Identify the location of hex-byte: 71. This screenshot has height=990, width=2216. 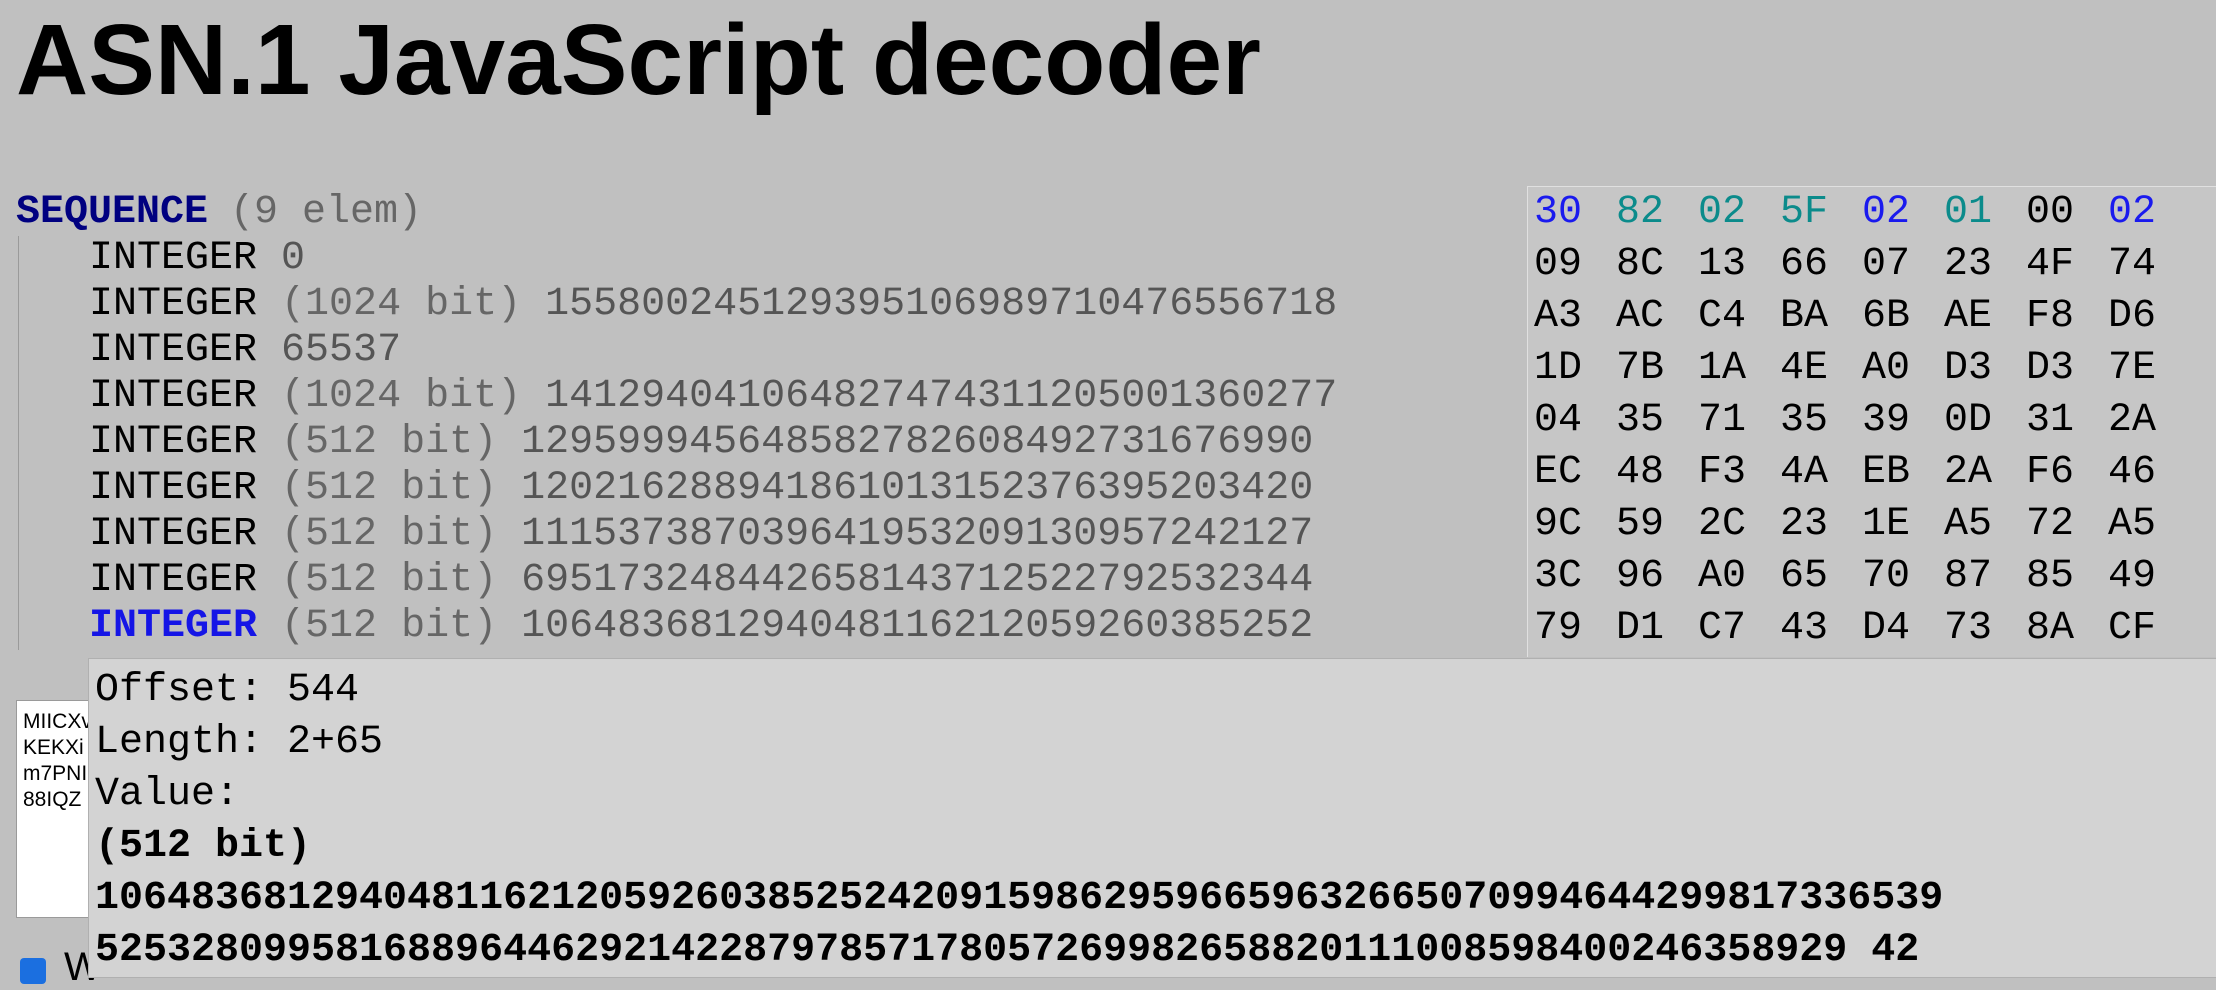
(1739, 421).